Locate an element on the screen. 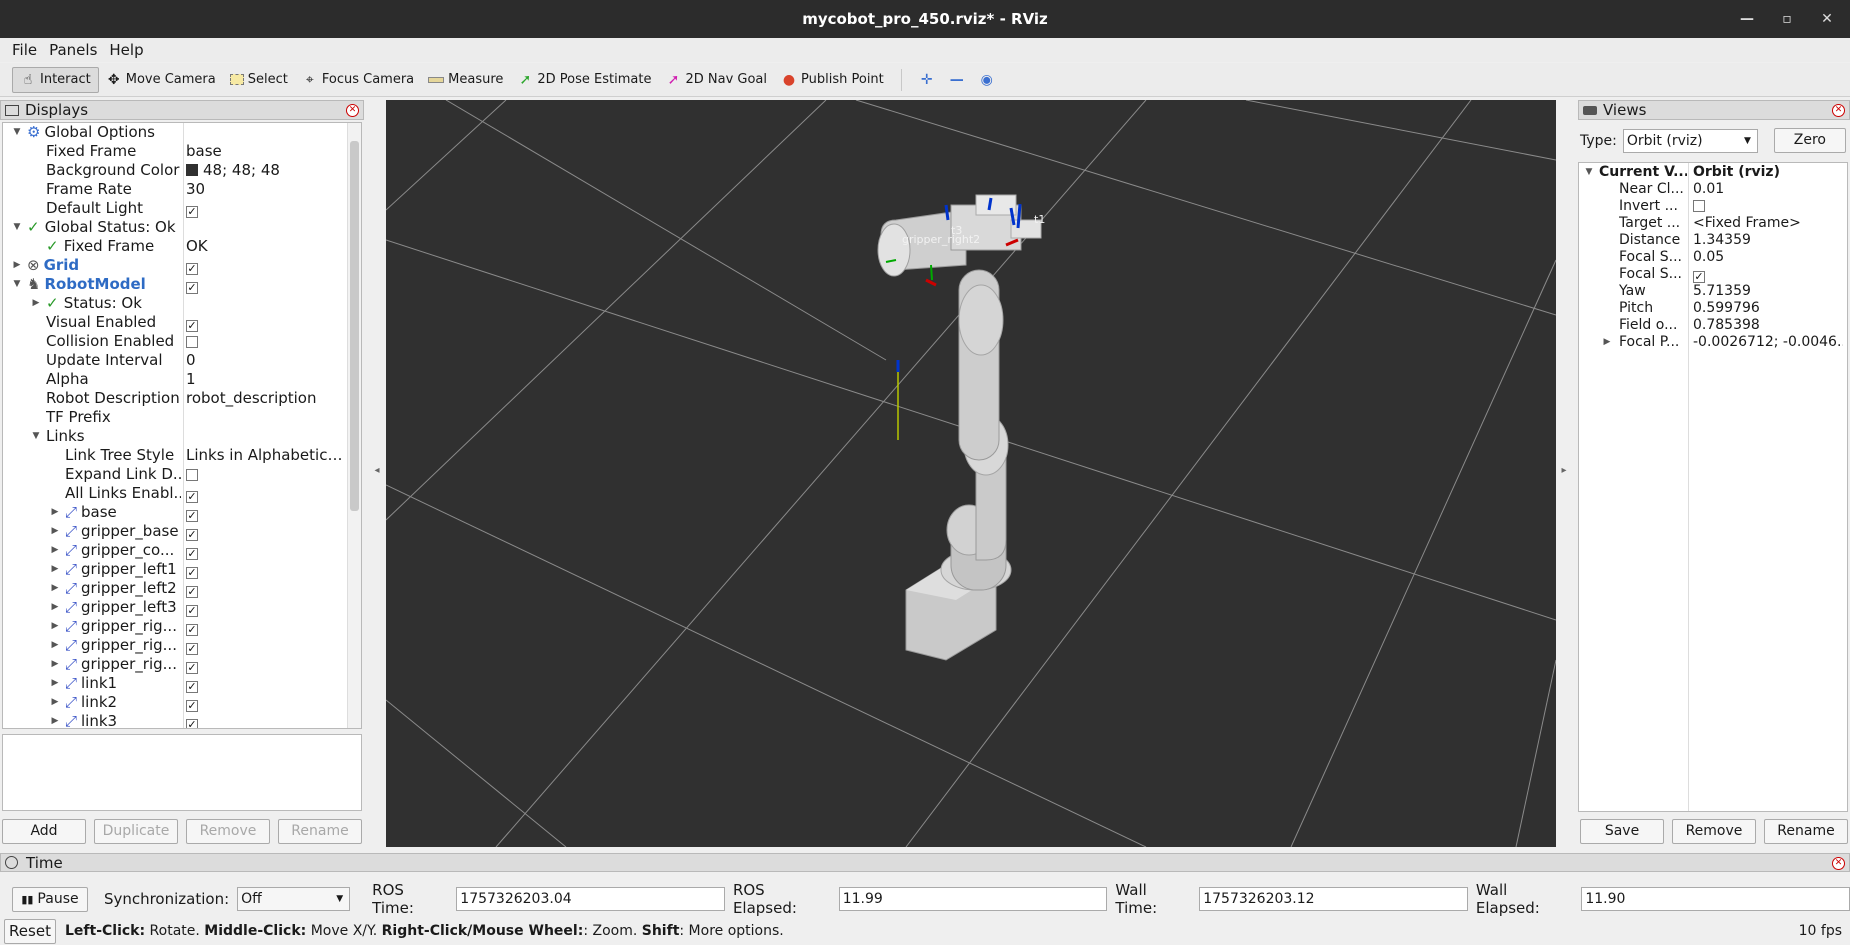 The image size is (1850, 945). display-row: ▶ ⤢ gripper_base ✓ is located at coordinates (182, 531).